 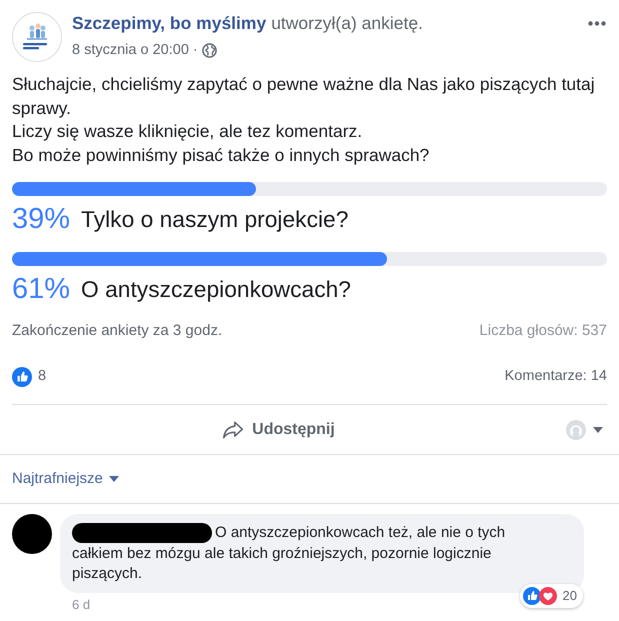 I want to click on comment-count-link: Komentarze: 14, so click(x=555, y=377).